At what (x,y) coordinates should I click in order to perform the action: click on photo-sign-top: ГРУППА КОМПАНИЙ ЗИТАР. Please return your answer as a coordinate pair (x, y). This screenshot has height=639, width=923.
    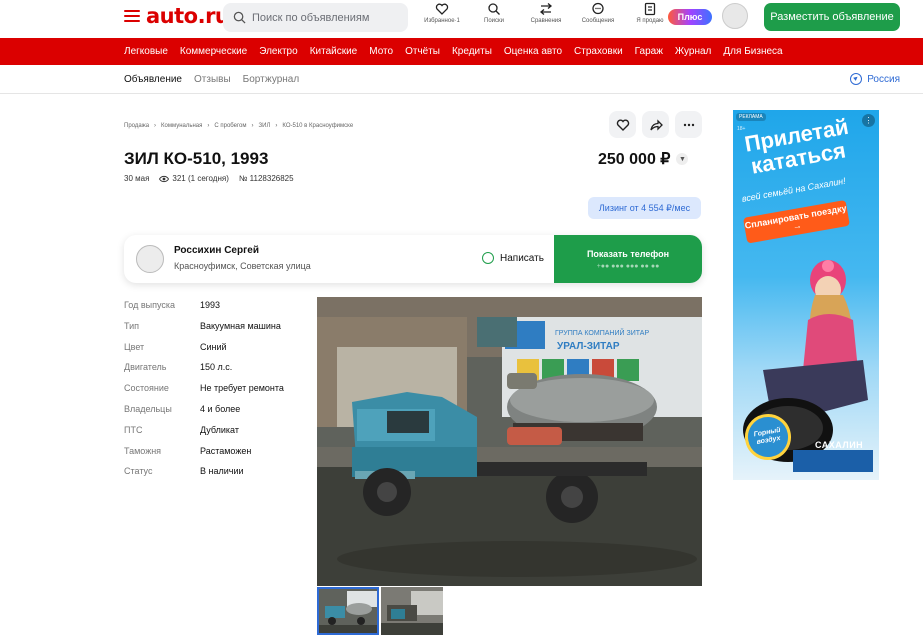
    Looking at the image, I should click on (602, 332).